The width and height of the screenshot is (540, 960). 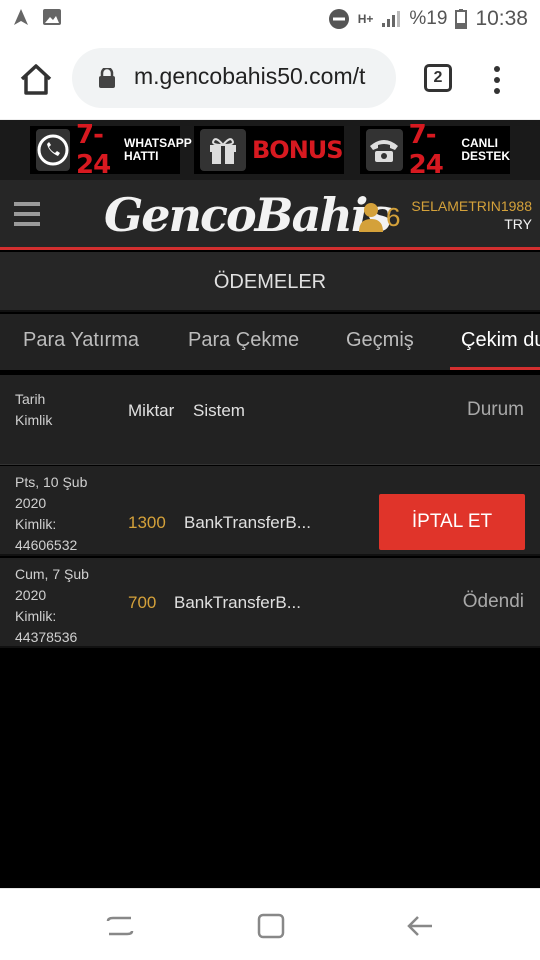 I want to click on phone-icon, so click(x=384, y=150).